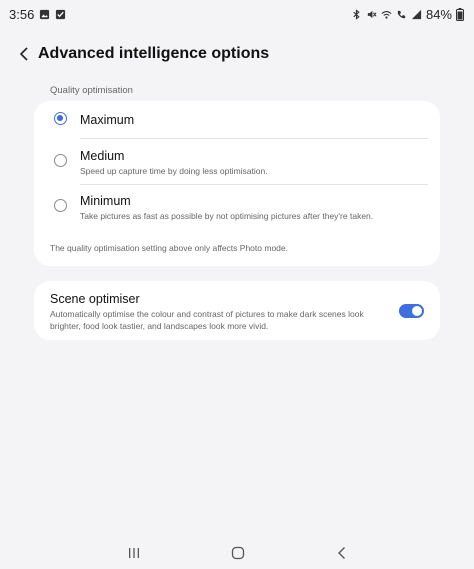 The image size is (474, 569). I want to click on bluetooth-icon, so click(356, 14).